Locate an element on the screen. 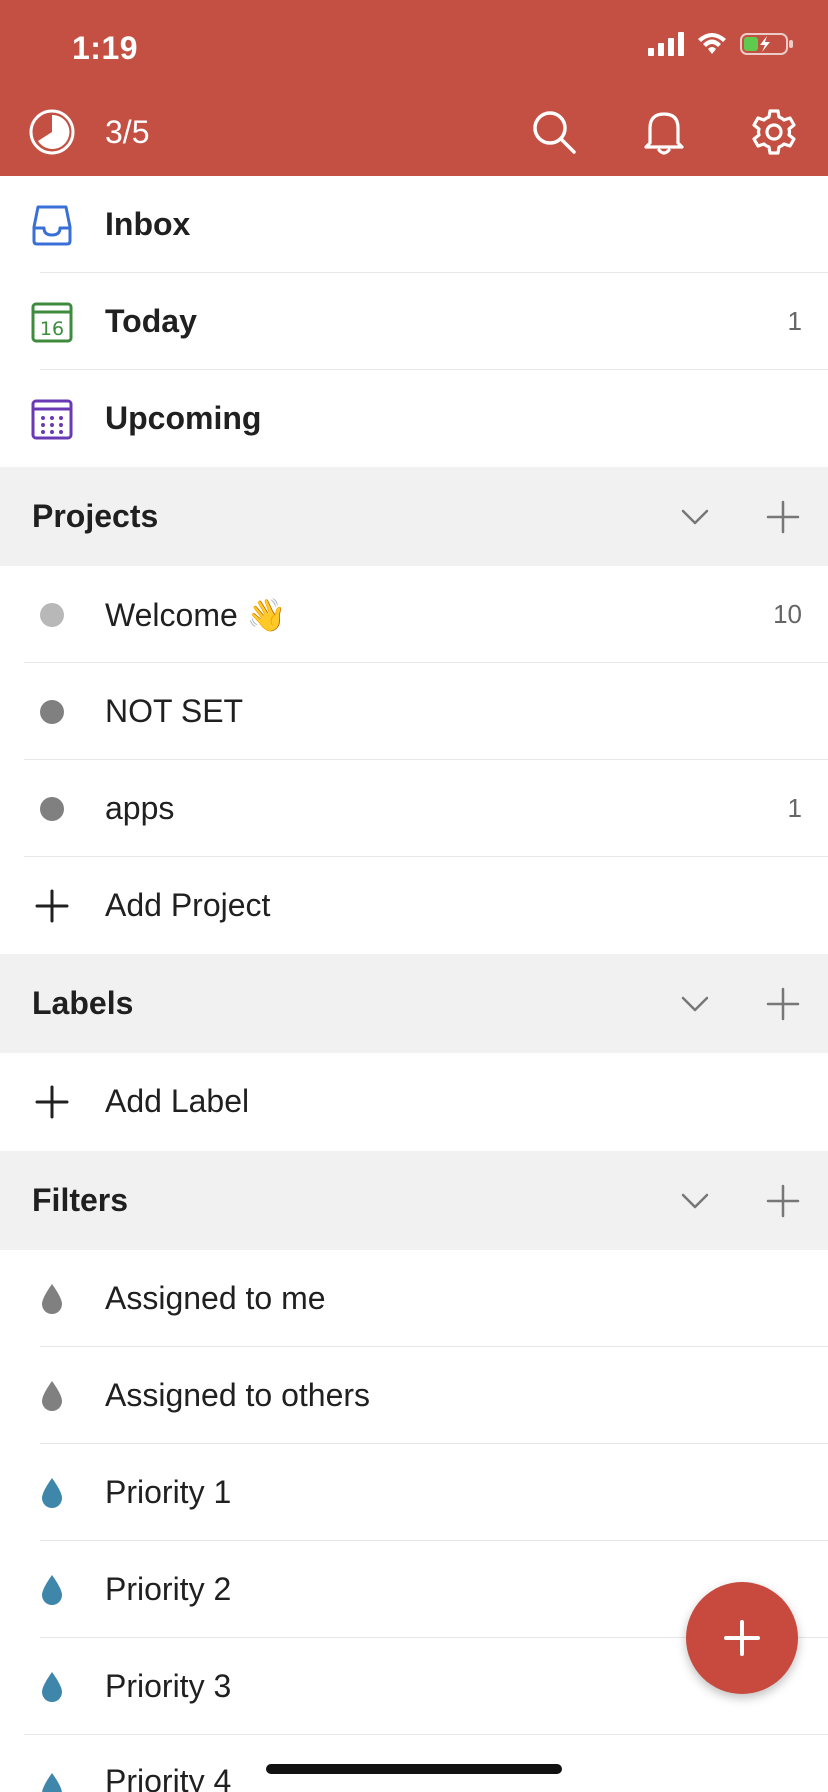  project-label: NOT SET is located at coordinates (174, 711).